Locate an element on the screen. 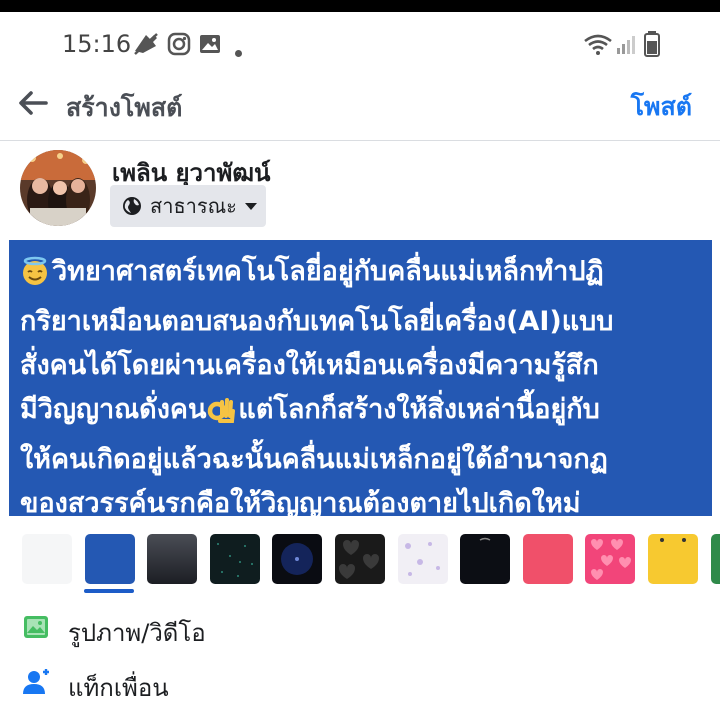 The image size is (720, 720). swatch-blue is located at coordinates (109, 559).